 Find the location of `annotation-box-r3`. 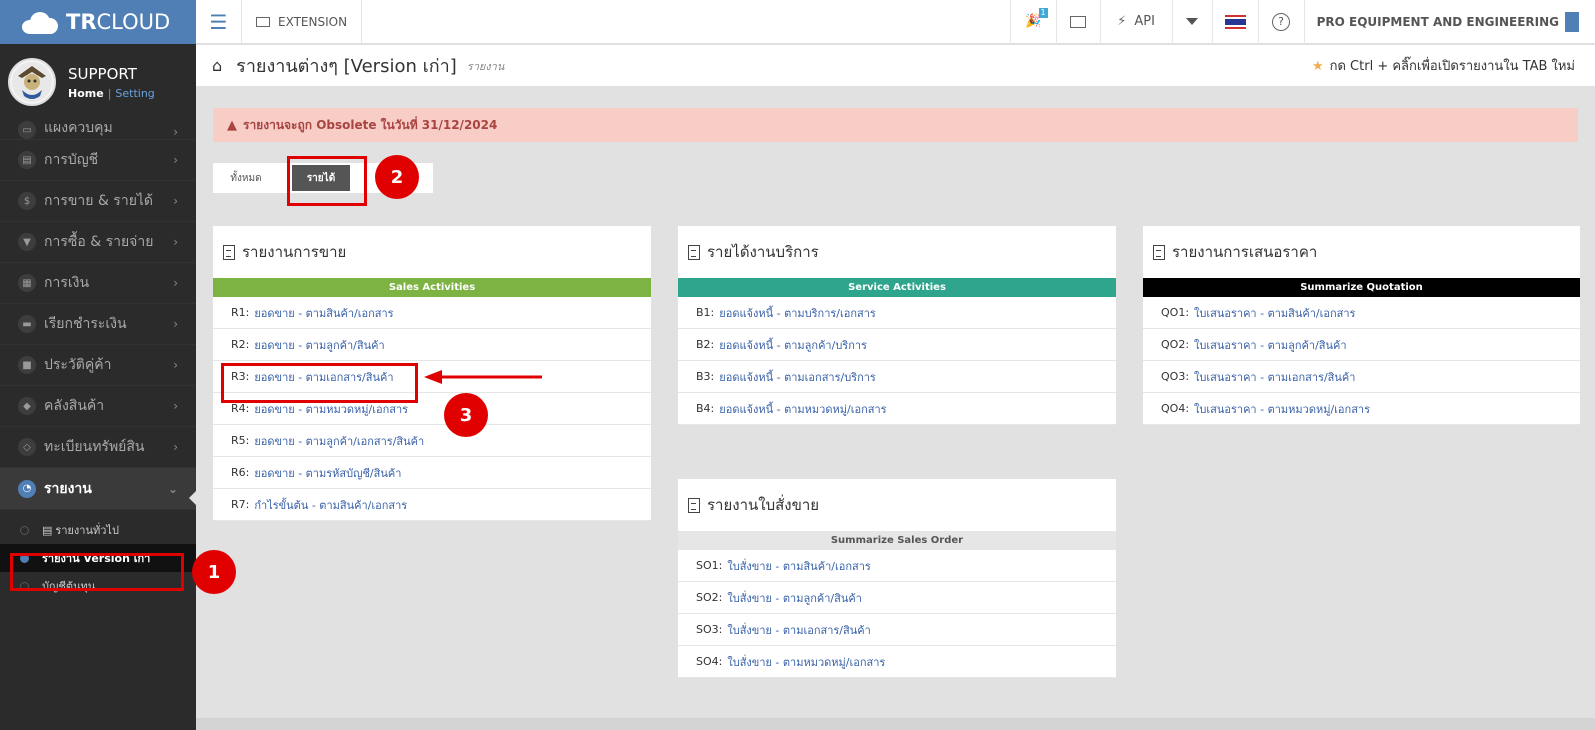

annotation-box-r3 is located at coordinates (319, 383).